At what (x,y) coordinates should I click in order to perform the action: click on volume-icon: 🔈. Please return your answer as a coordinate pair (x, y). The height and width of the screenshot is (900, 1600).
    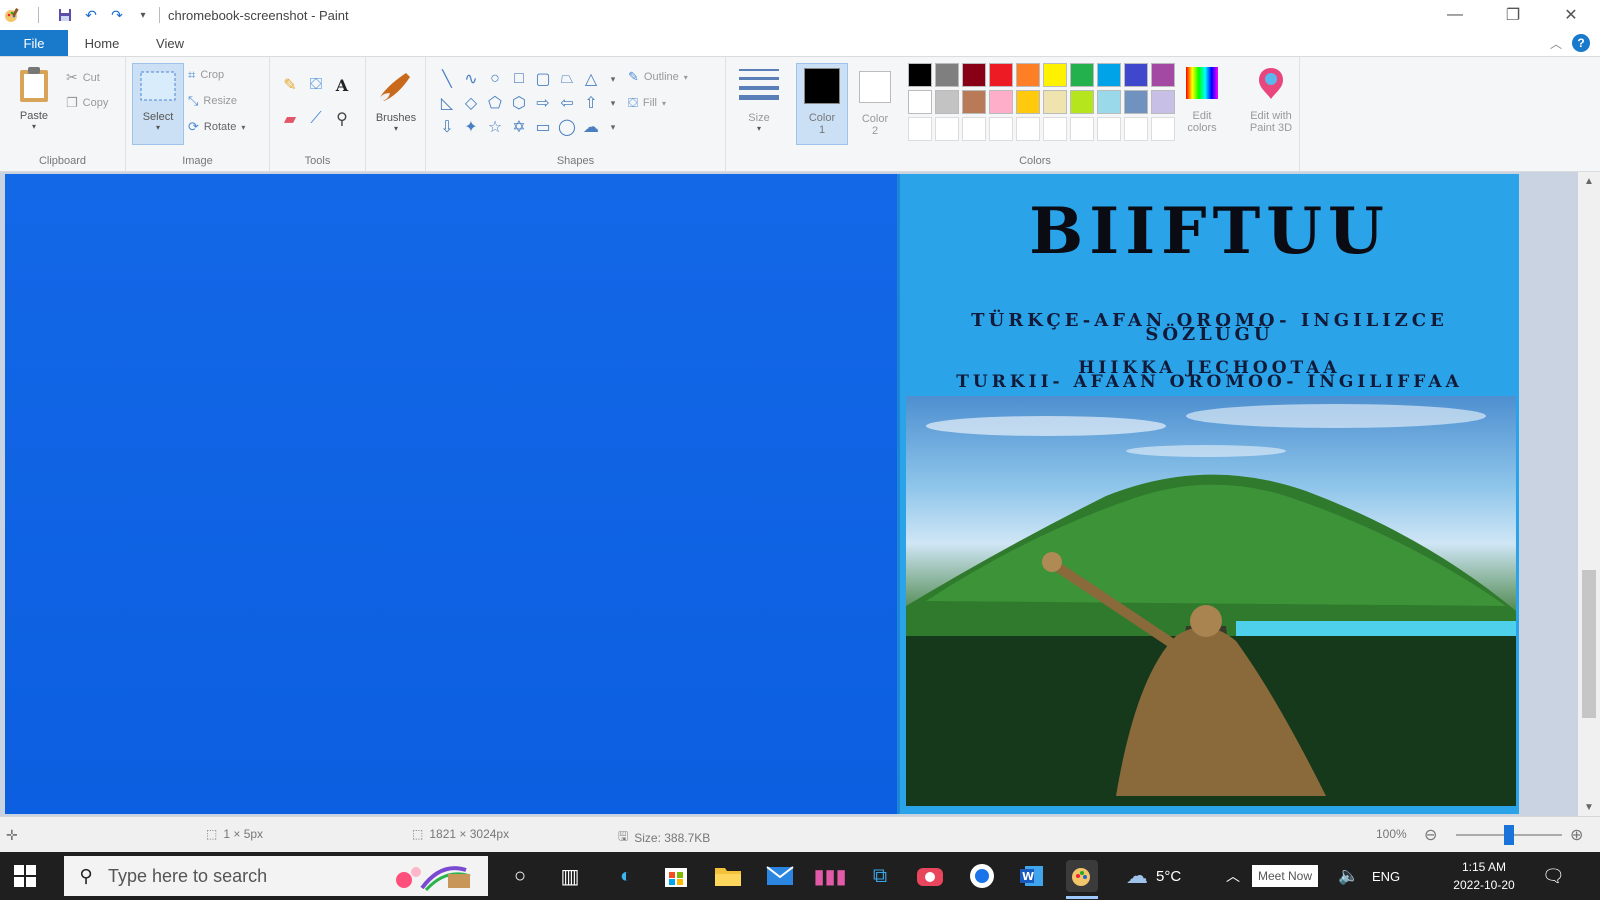
    Looking at the image, I should click on (1348, 876).